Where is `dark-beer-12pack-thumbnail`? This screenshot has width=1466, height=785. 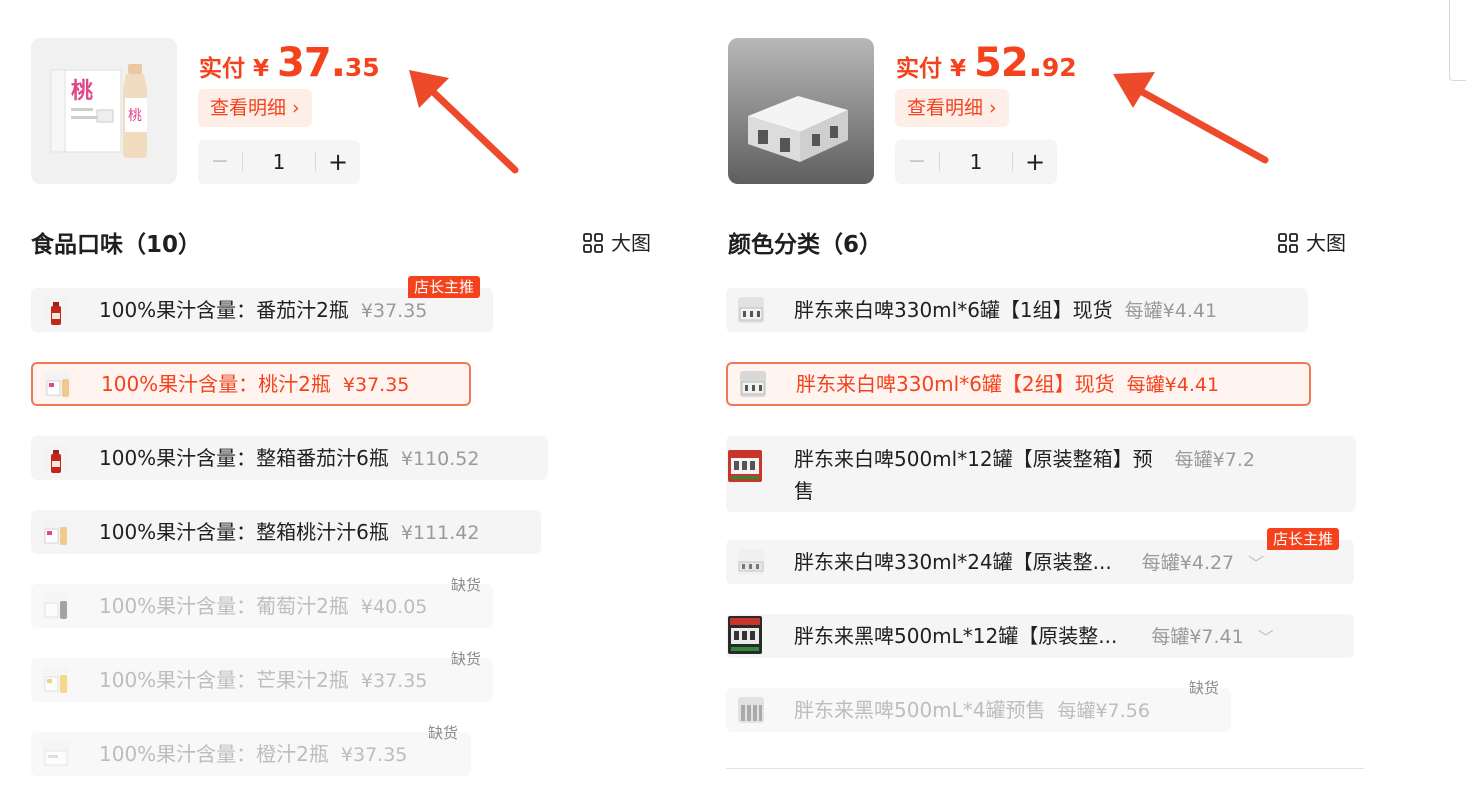
dark-beer-12pack-thumbnail is located at coordinates (745, 635).